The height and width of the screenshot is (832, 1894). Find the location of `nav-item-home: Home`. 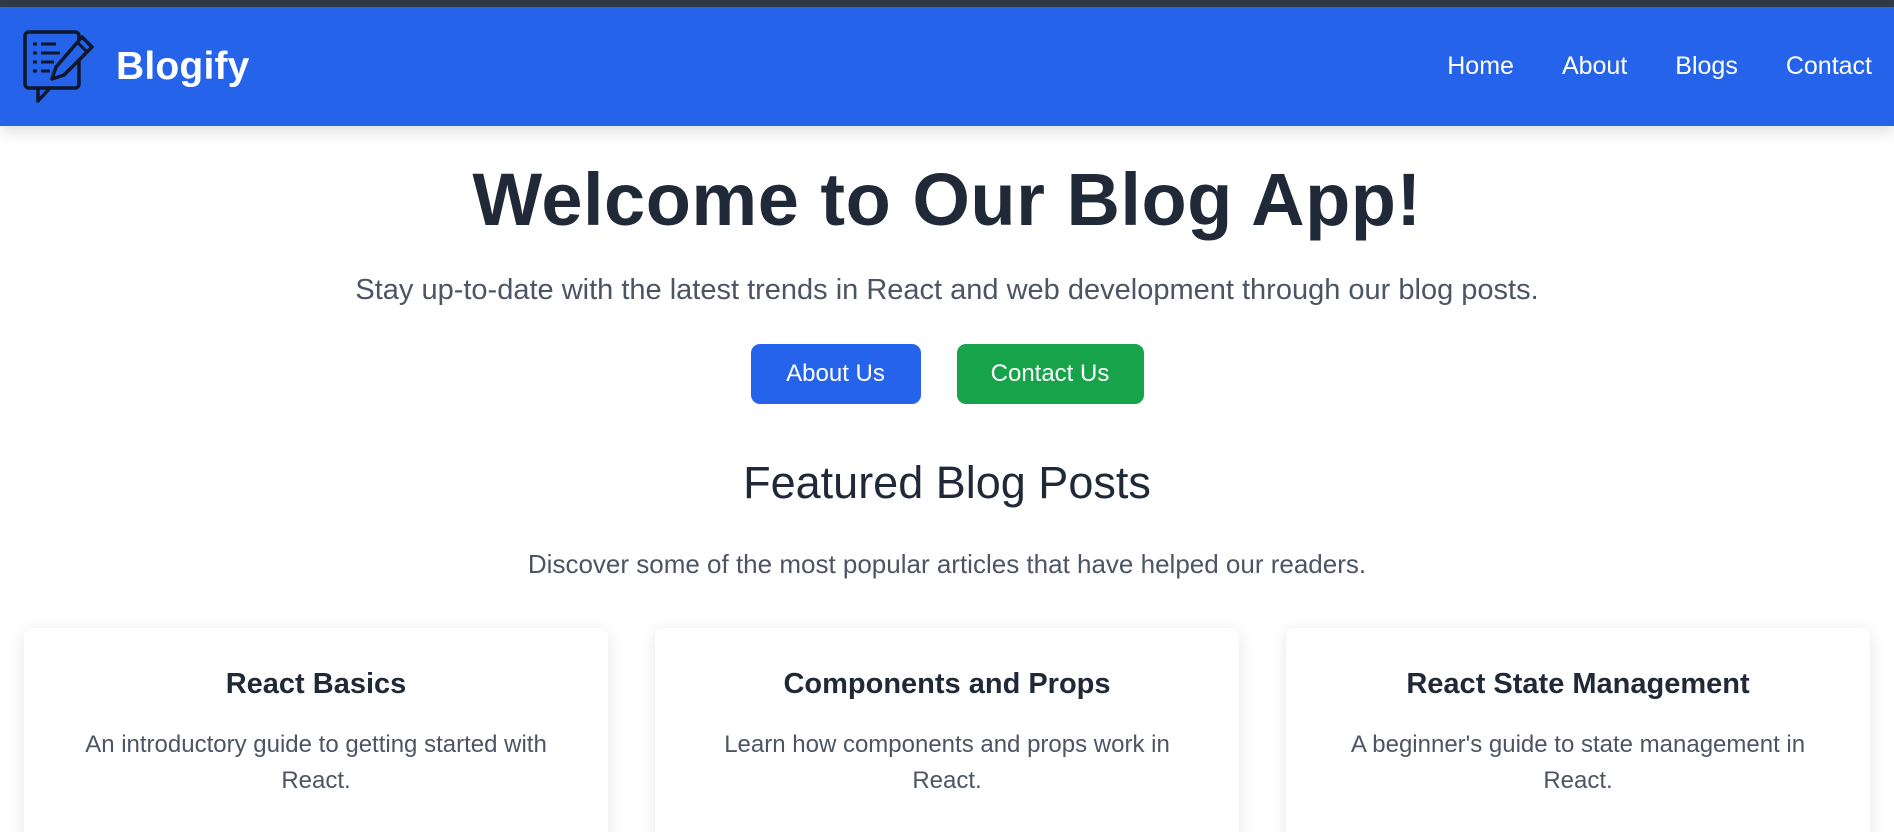

nav-item-home: Home is located at coordinates (1480, 66).